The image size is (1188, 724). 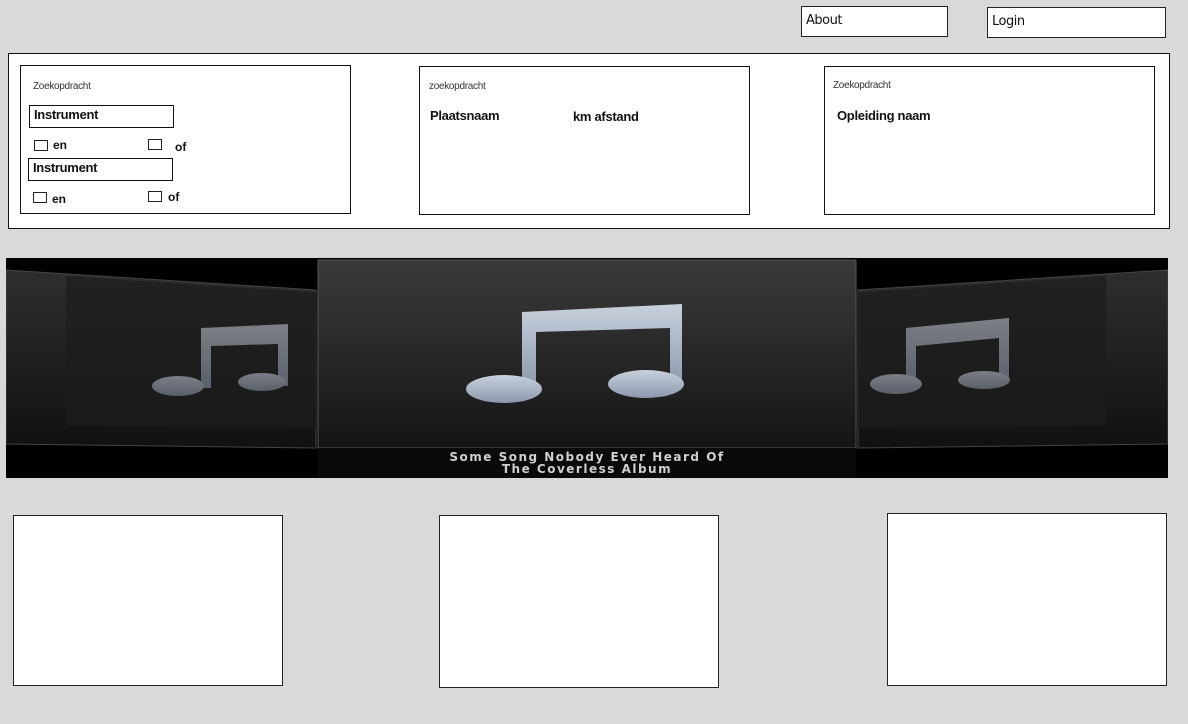 What do you see at coordinates (606, 116) in the screenshot?
I see `distance-label: km afstand` at bounding box center [606, 116].